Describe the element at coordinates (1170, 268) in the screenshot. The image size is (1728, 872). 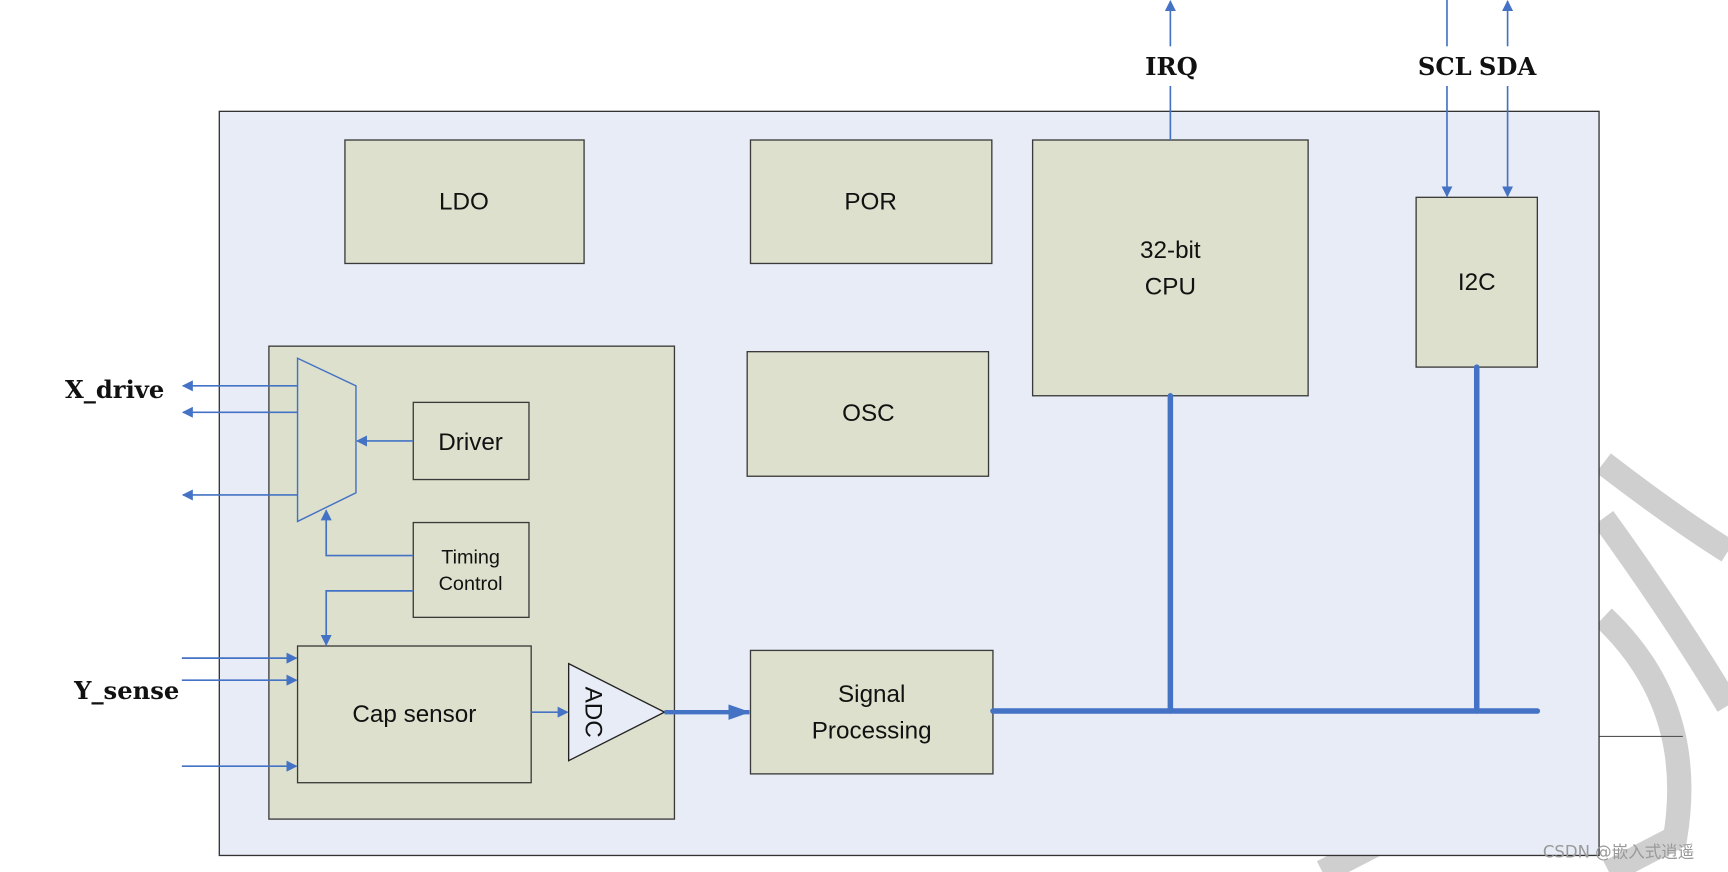
I see `cpu-block: 32-bit CPU` at that location.